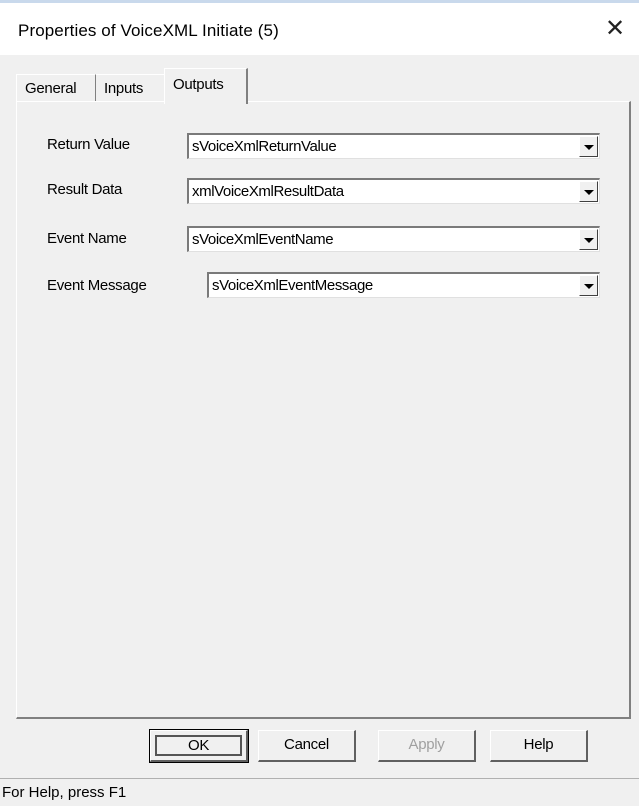  I want to click on event-message-combobox: sVoiceXmlEventMessage, so click(403, 285).